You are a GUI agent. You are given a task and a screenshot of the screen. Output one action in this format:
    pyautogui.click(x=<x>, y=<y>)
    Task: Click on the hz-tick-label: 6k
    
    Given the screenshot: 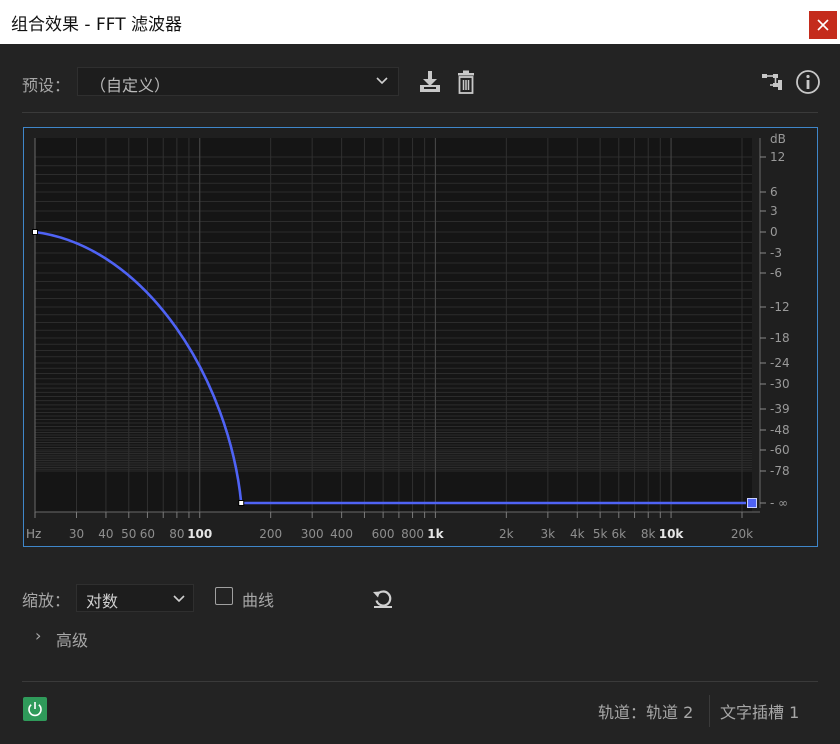 What is the action you would take?
    pyautogui.click(x=618, y=534)
    